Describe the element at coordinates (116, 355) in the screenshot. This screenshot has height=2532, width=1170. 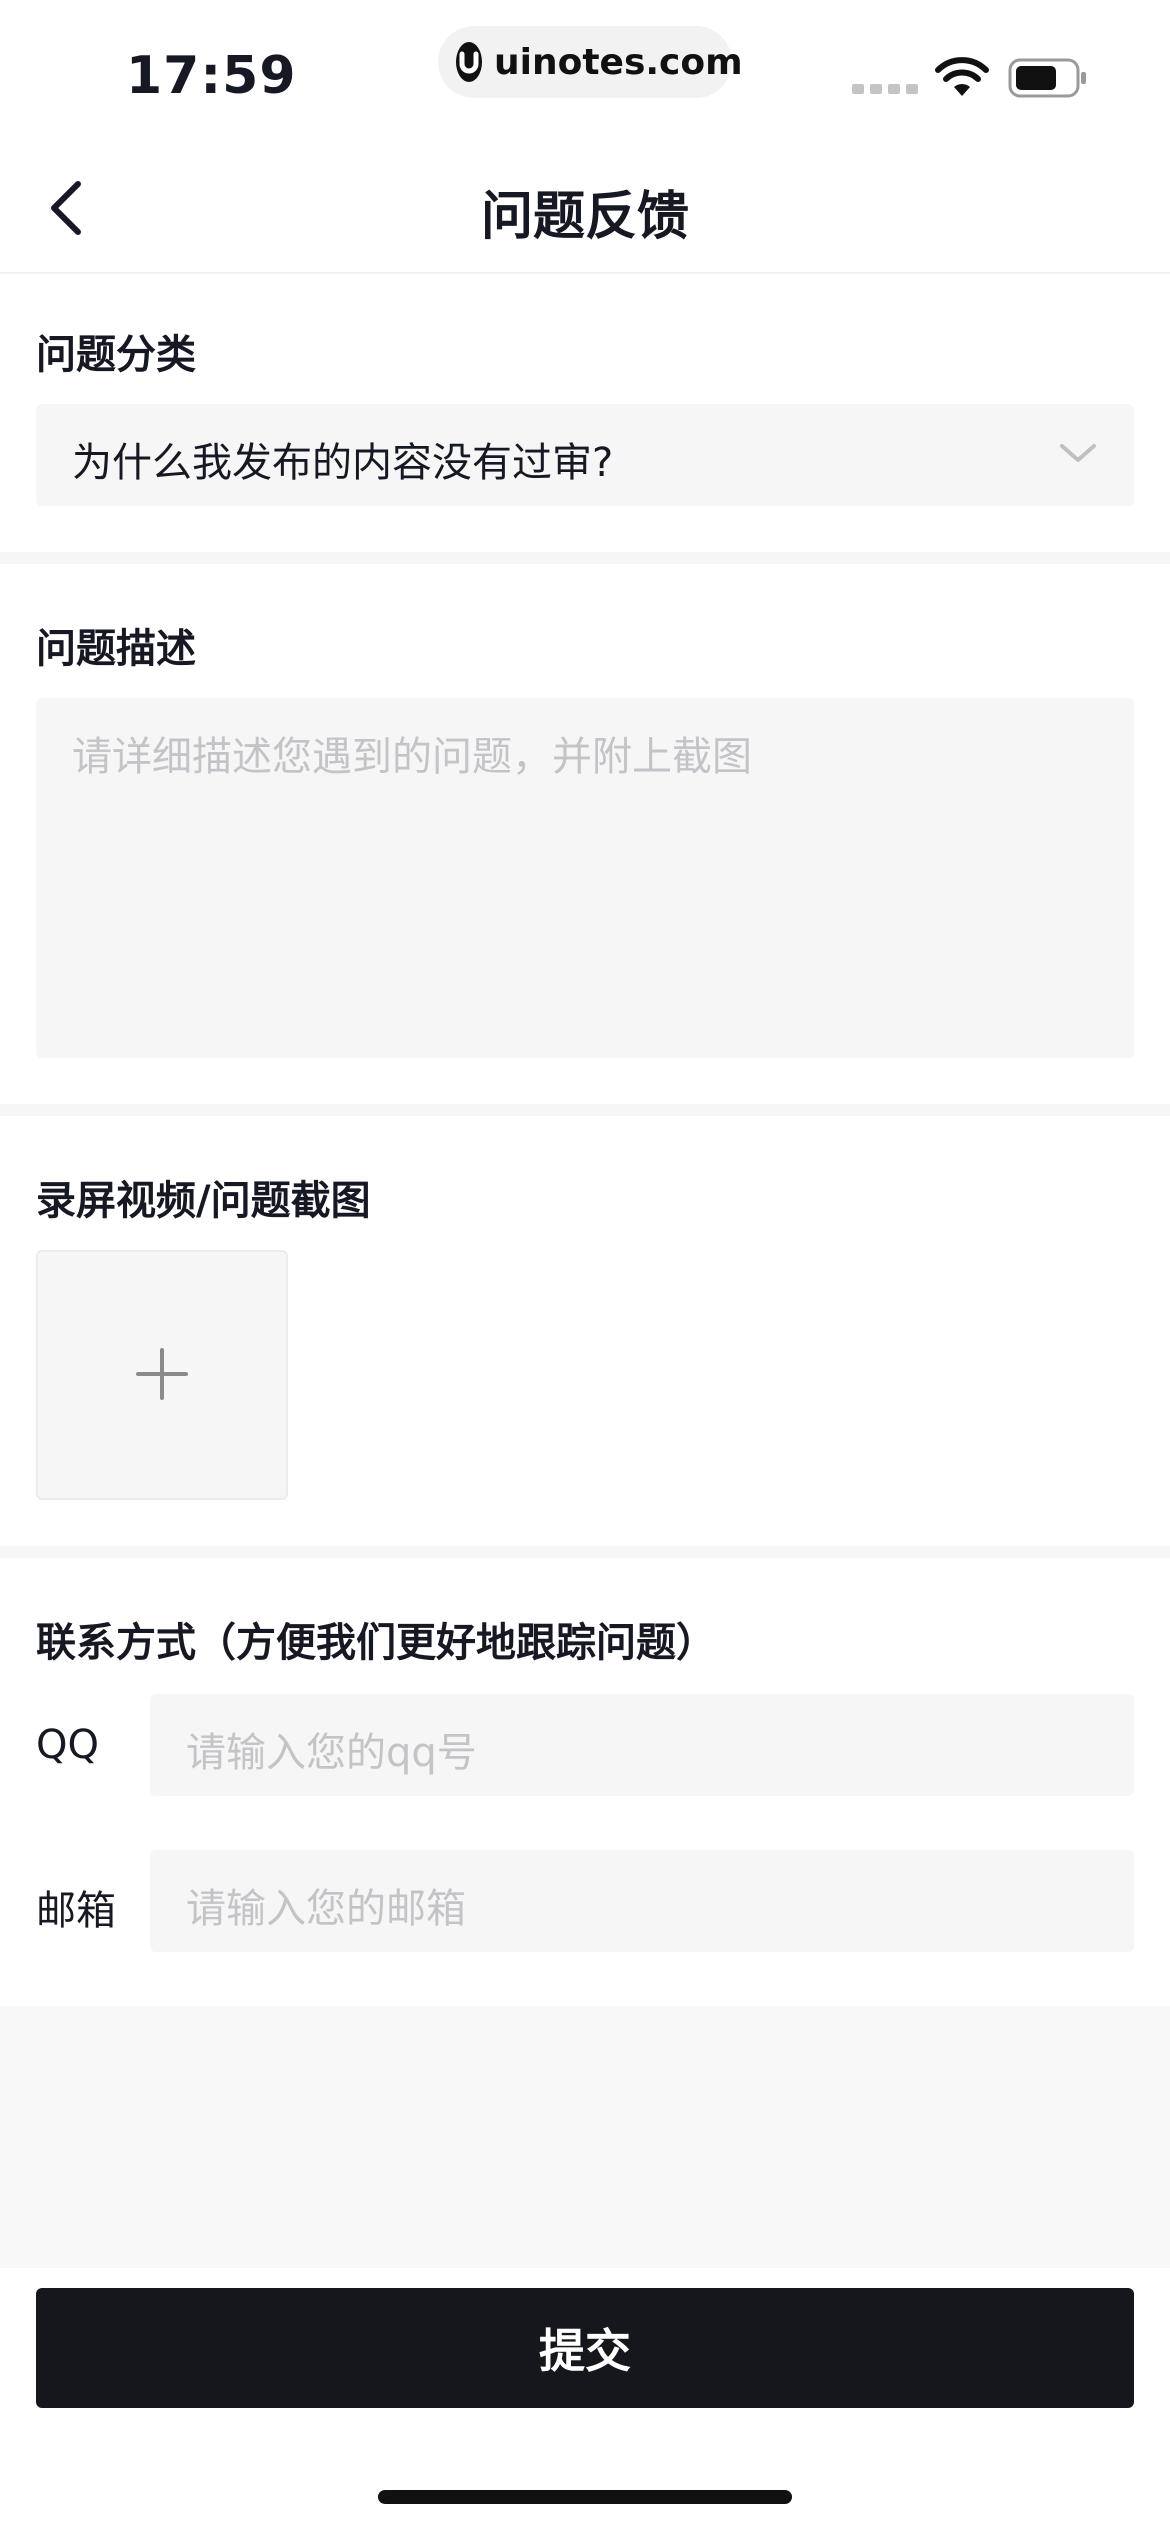
I see `category-label: 问题分类` at that location.